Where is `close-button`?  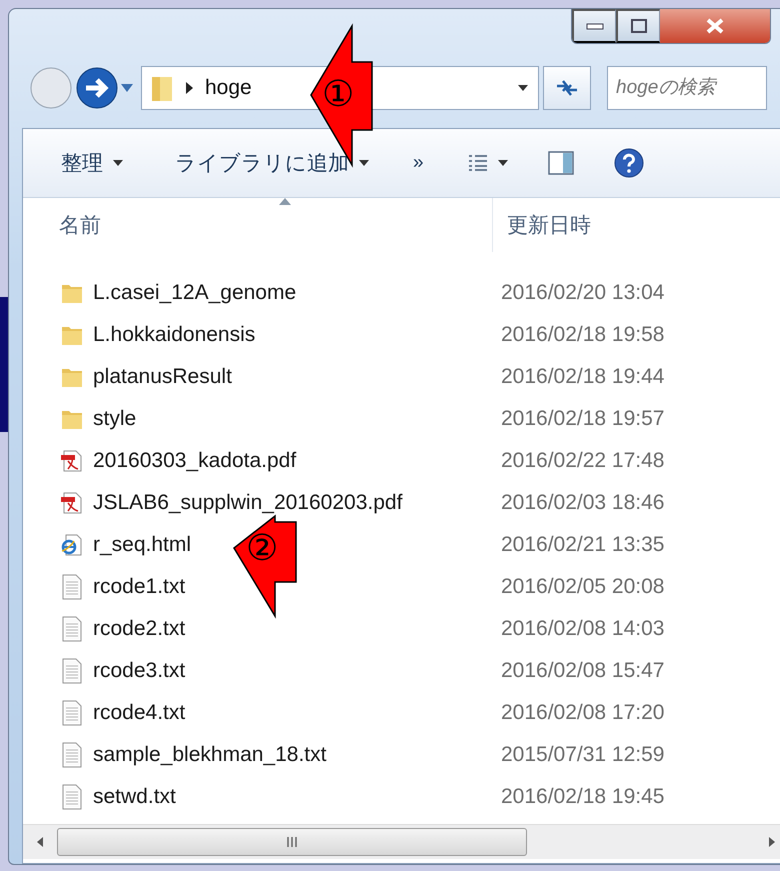 close-button is located at coordinates (715, 26).